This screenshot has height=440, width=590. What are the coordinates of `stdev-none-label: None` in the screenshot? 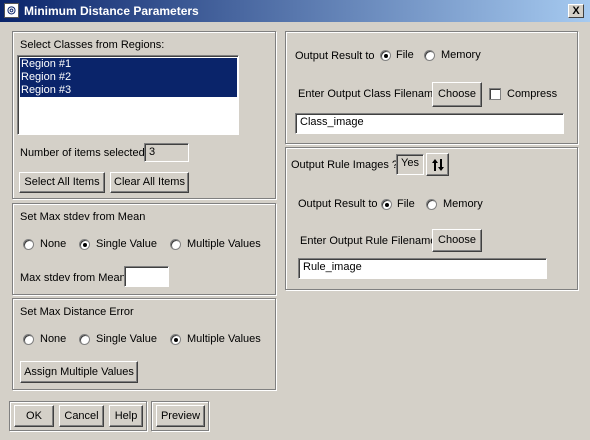 It's located at (53, 244).